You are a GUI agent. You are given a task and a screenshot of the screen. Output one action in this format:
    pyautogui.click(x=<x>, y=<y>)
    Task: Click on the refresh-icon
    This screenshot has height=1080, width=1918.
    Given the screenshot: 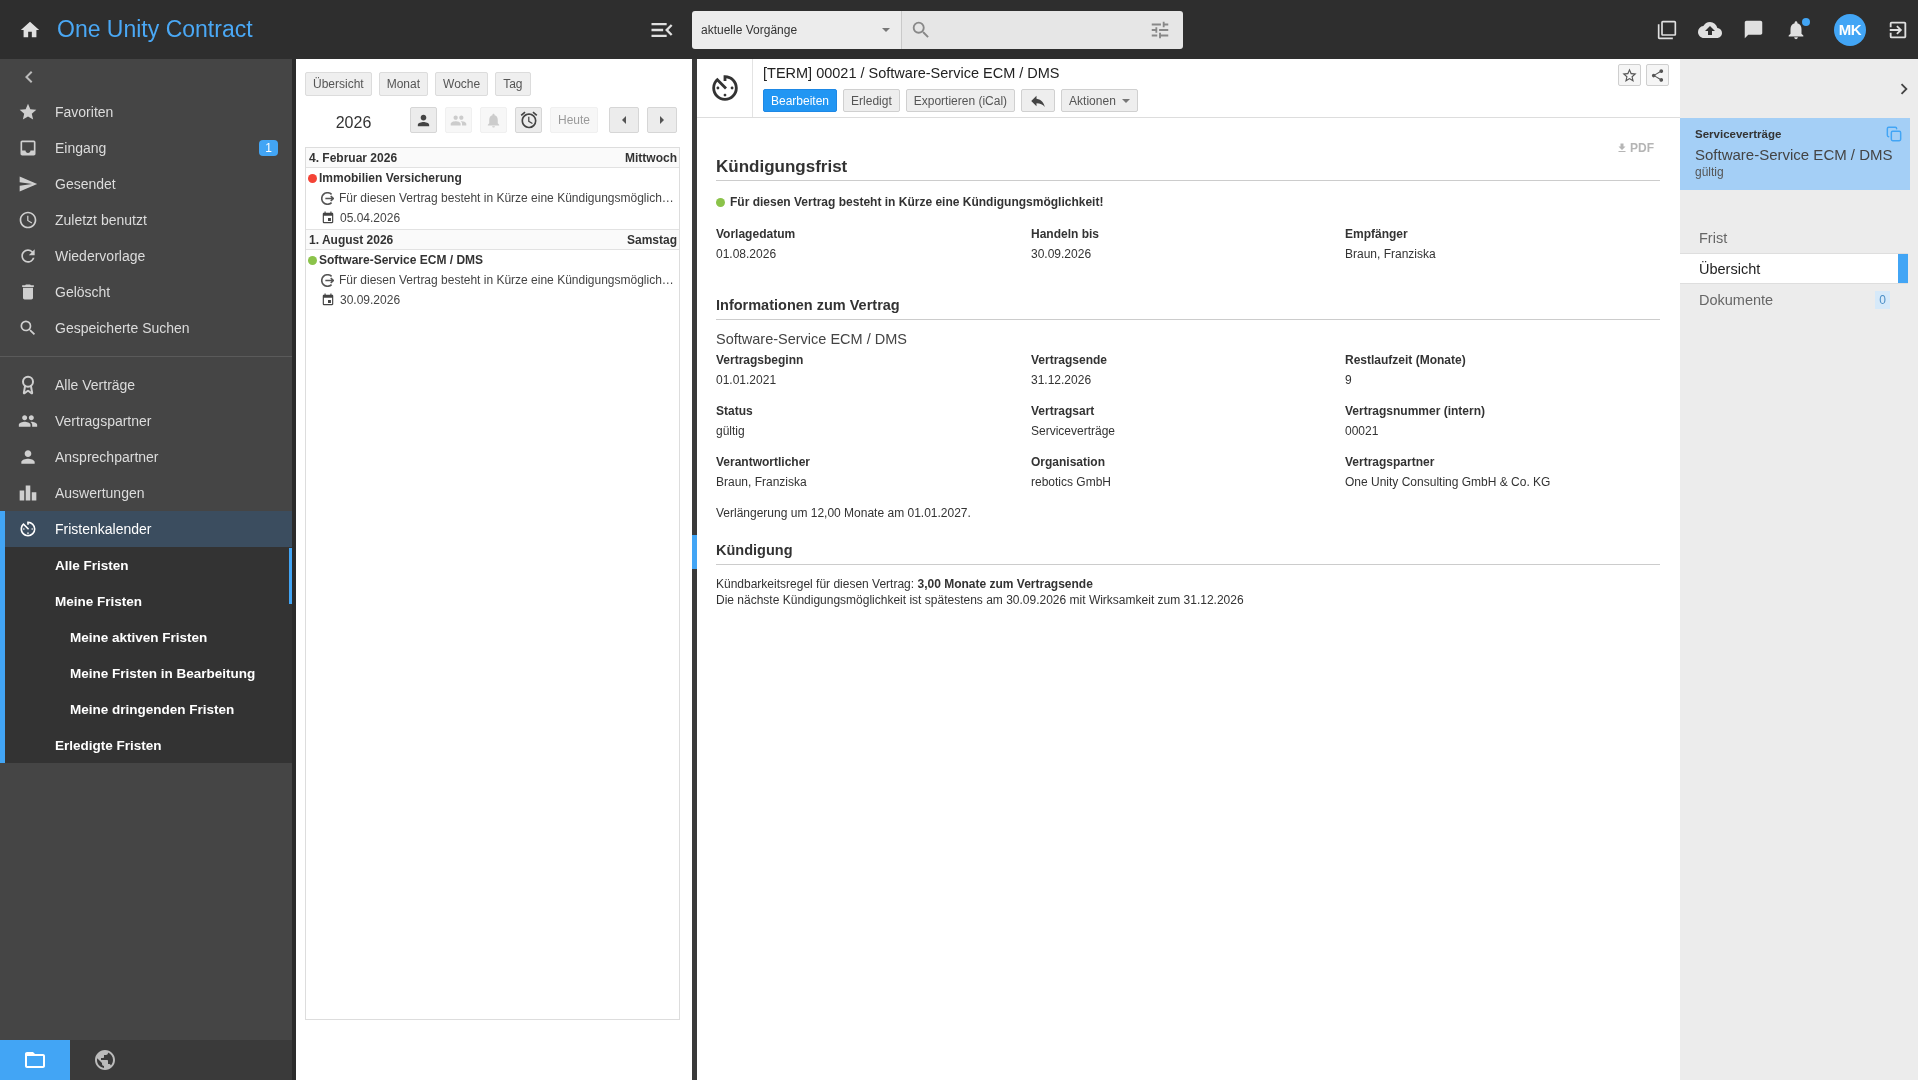 What is the action you would take?
    pyautogui.click(x=28, y=256)
    